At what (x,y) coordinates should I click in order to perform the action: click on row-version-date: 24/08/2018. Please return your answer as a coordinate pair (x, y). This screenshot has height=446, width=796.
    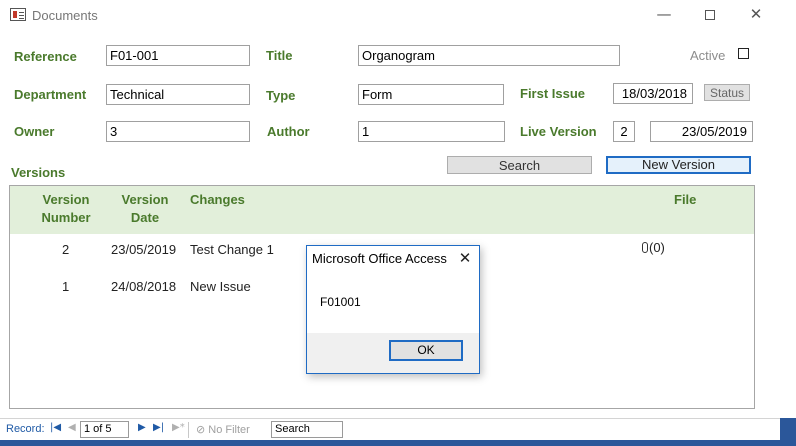
    Looking at the image, I should click on (143, 286).